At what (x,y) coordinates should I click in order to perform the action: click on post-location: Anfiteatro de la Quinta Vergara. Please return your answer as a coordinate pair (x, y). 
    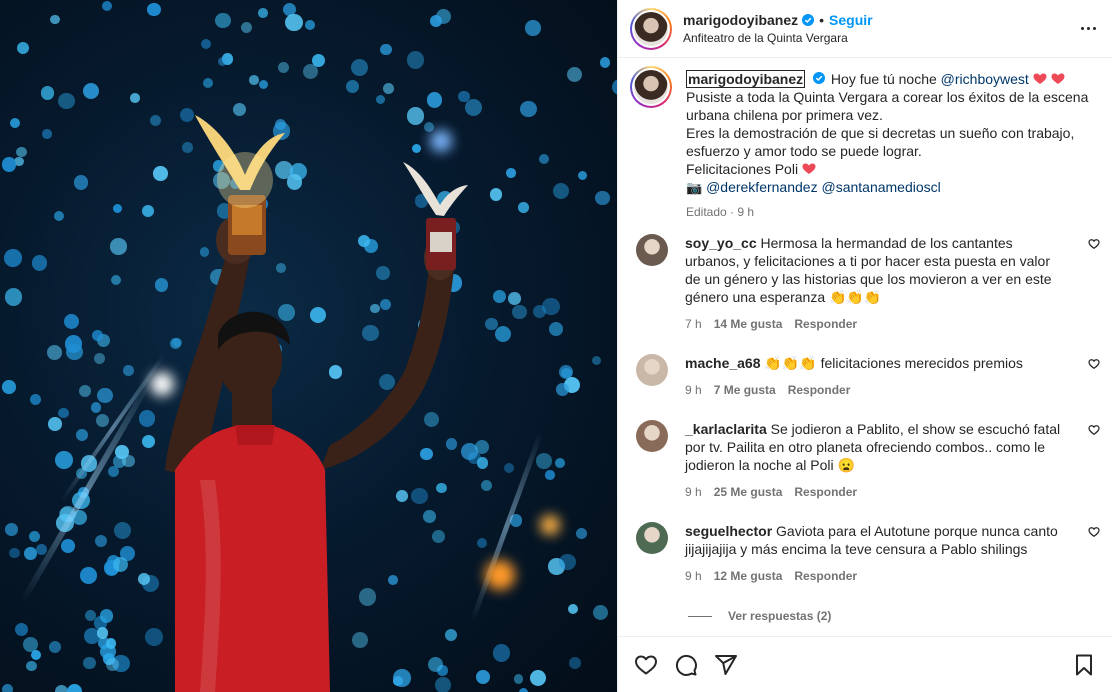
    Looking at the image, I should click on (879, 38).